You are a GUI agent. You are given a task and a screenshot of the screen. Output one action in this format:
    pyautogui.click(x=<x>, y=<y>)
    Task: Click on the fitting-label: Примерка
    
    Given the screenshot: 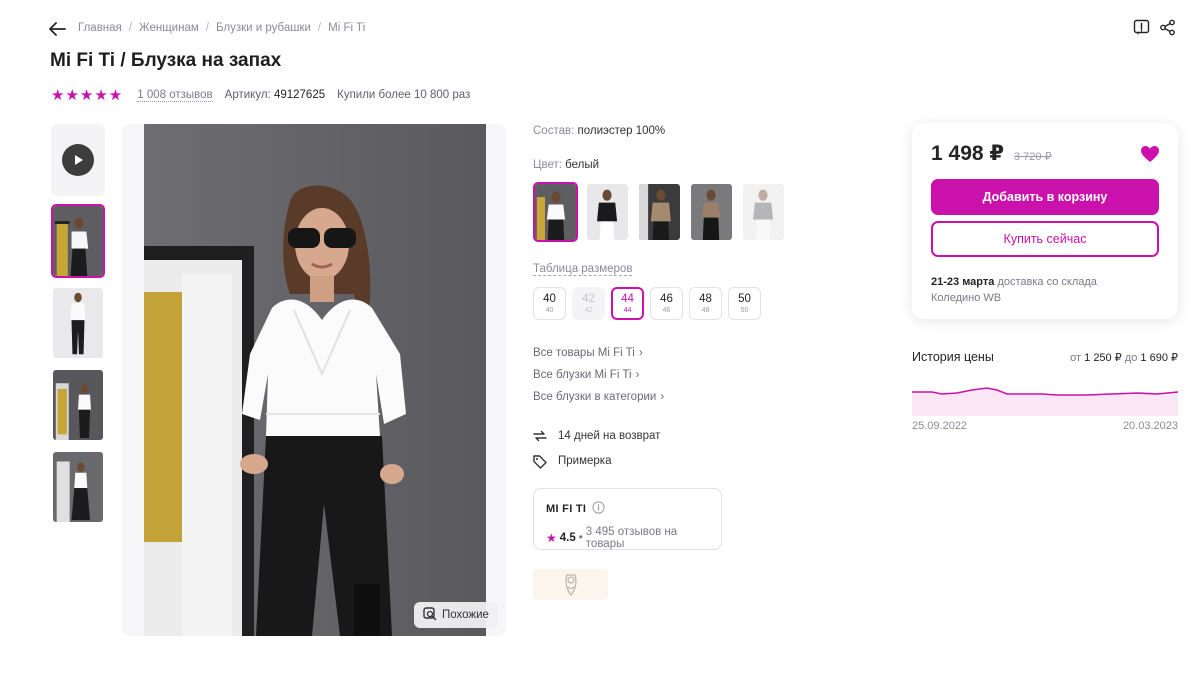 What is the action you would take?
    pyautogui.click(x=585, y=461)
    